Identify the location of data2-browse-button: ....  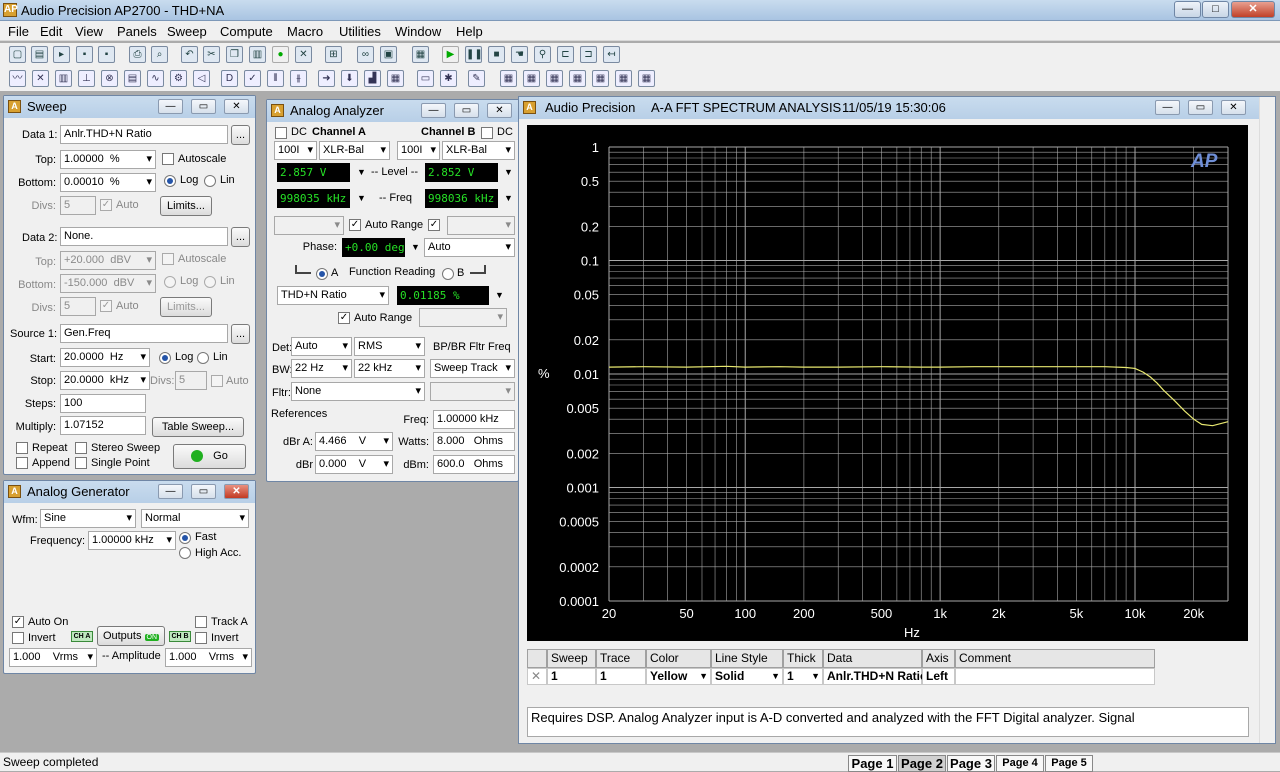
(240, 237).